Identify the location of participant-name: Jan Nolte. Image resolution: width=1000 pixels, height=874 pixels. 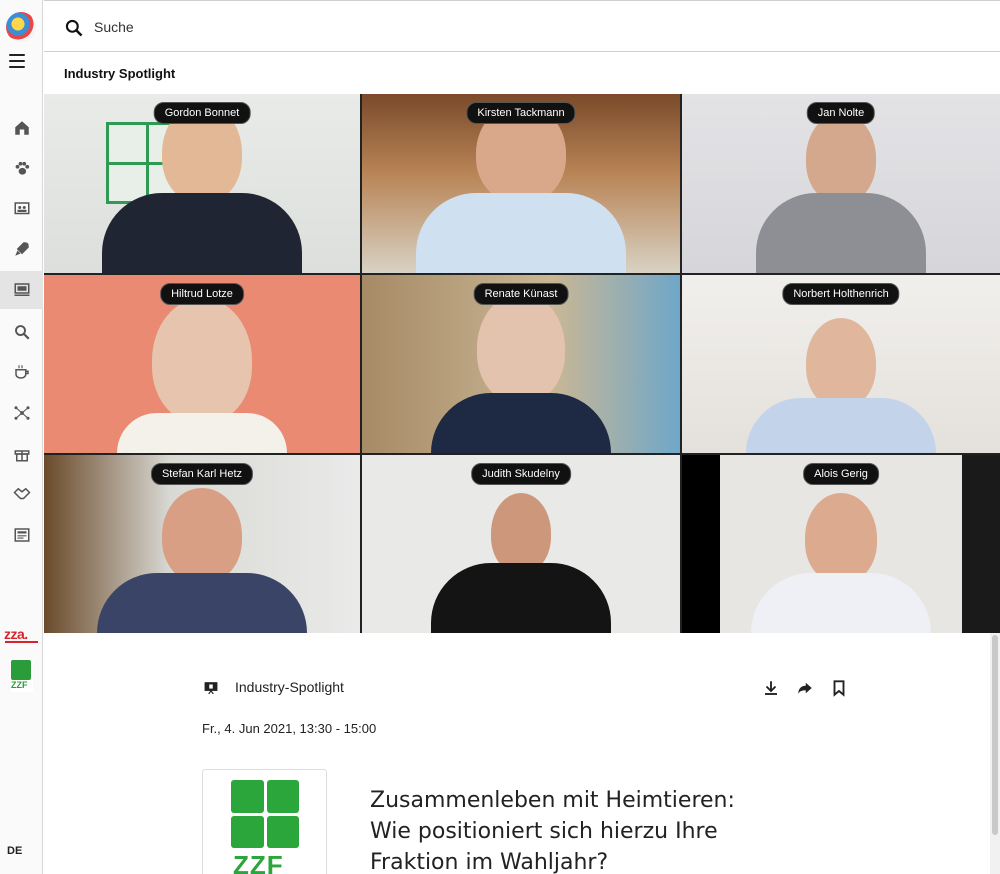
(841, 113).